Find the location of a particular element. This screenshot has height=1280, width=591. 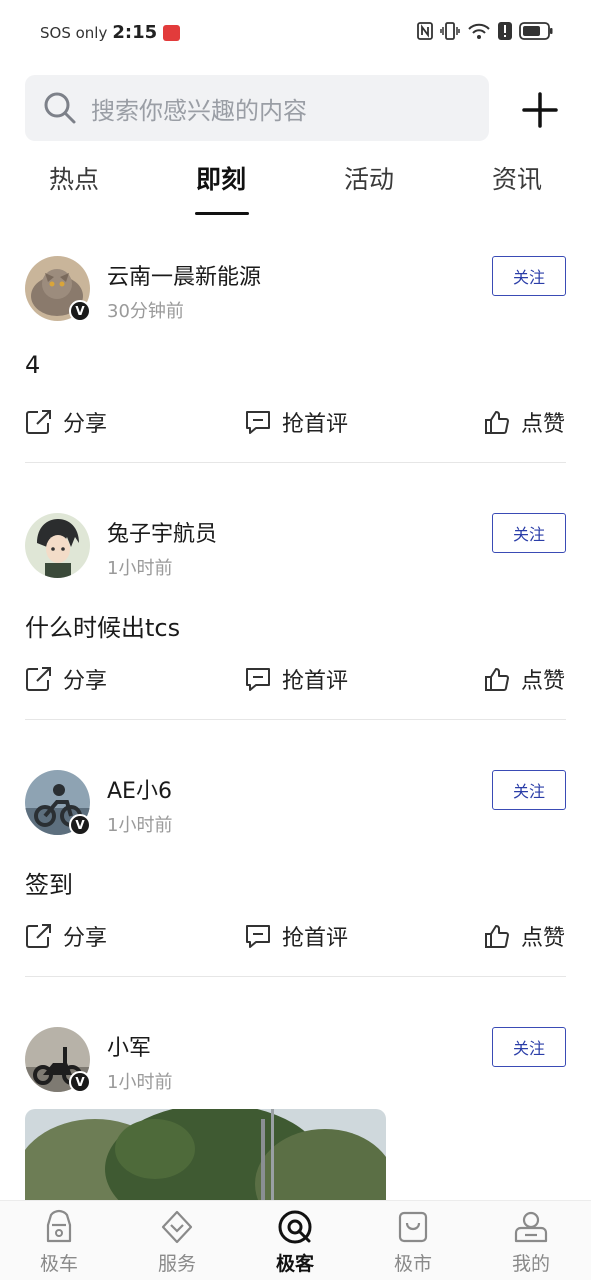

plus-icon is located at coordinates (540, 110).